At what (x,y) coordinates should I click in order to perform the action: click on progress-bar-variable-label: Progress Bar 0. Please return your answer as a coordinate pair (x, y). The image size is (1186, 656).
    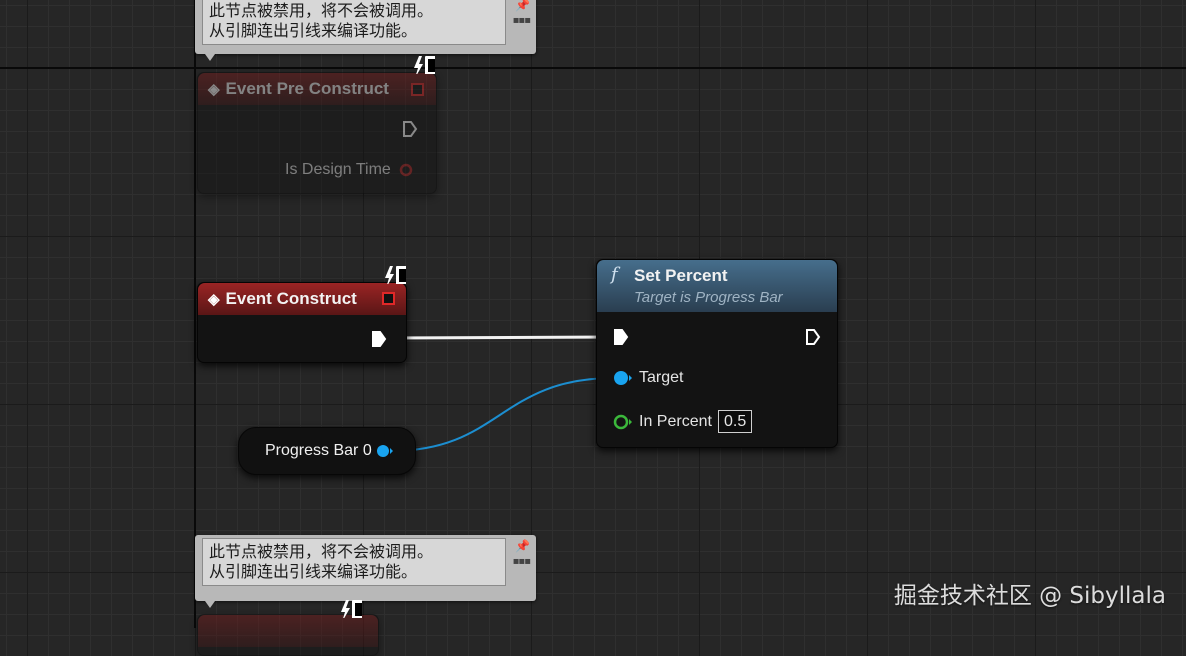
    Looking at the image, I should click on (318, 450).